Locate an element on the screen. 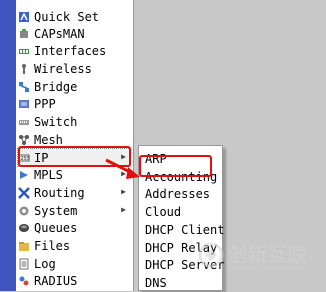 This screenshot has height=292, width=326. capsman-icon is located at coordinates (24, 34).